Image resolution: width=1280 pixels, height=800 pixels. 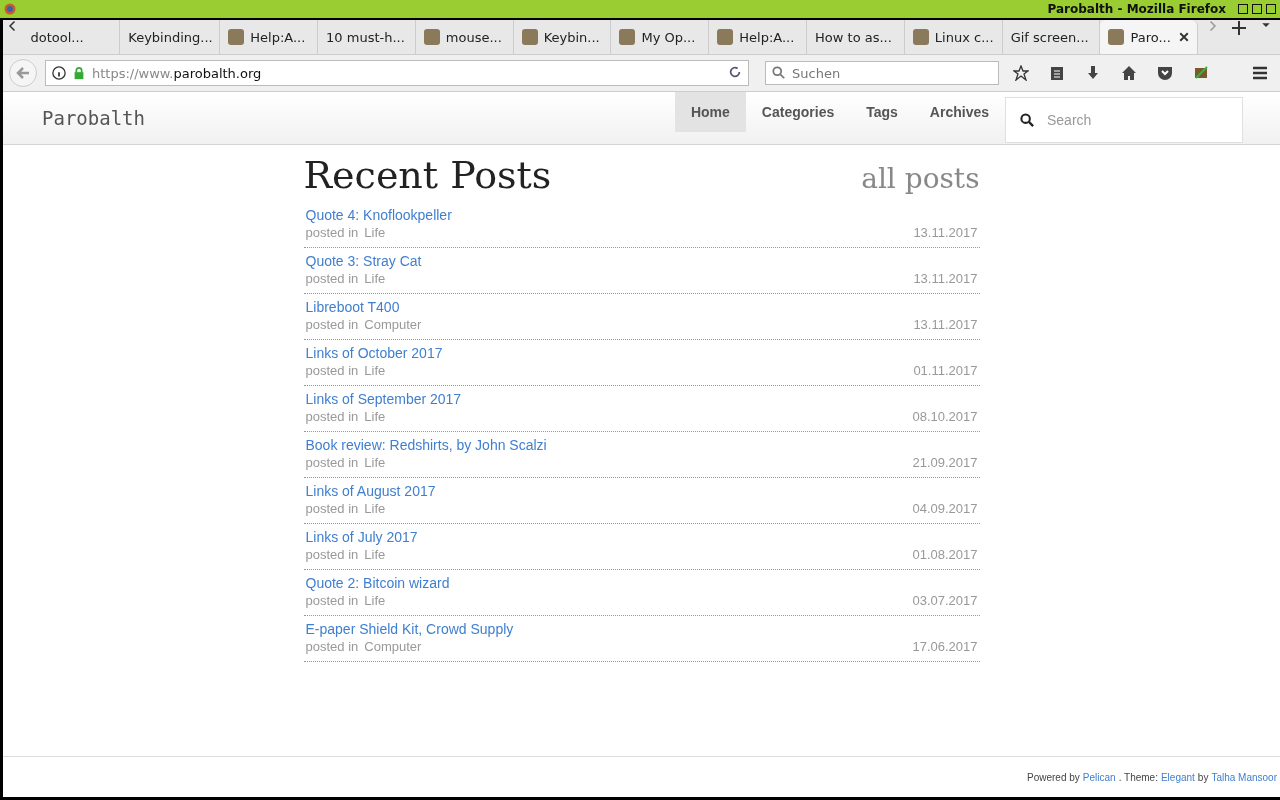 I want to click on post-title-link: Links of July 2017, so click(x=641, y=537).